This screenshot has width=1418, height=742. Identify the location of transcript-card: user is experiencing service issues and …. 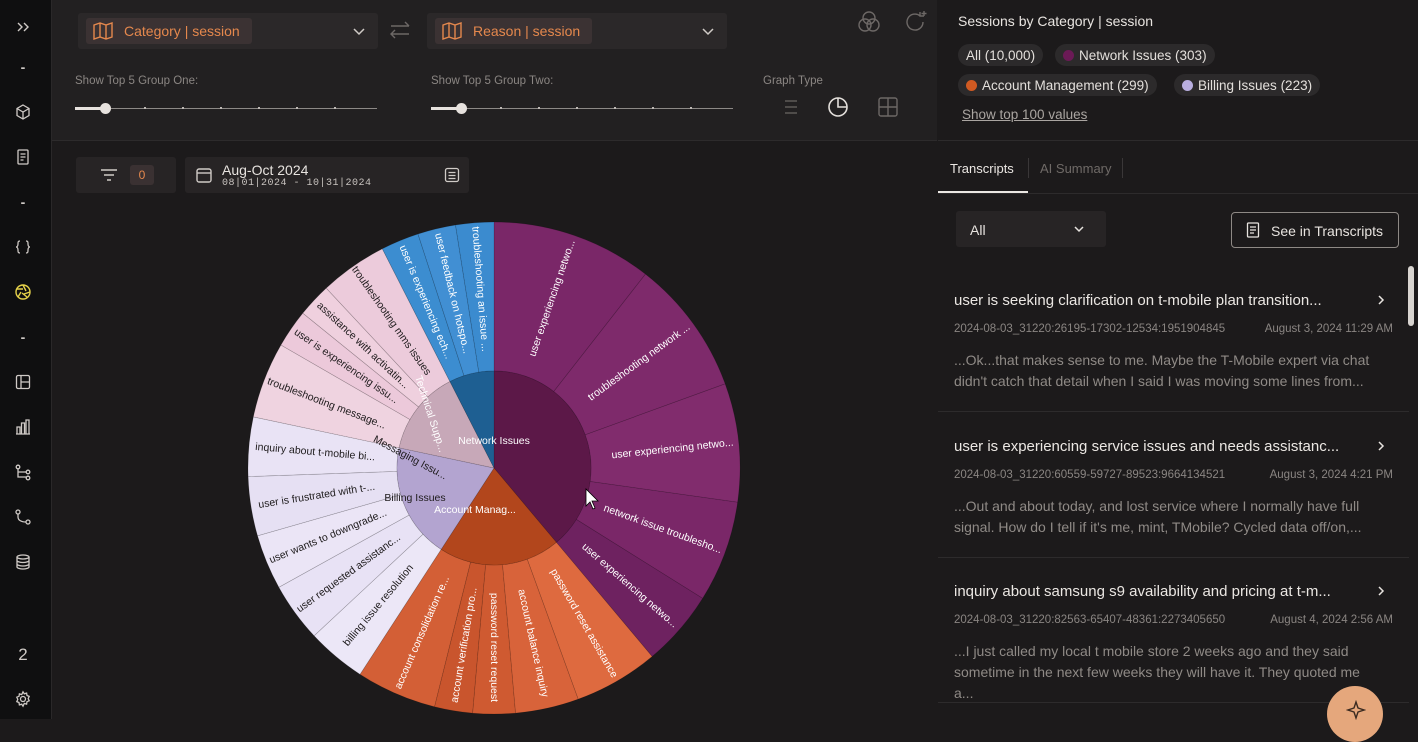
(1173, 485).